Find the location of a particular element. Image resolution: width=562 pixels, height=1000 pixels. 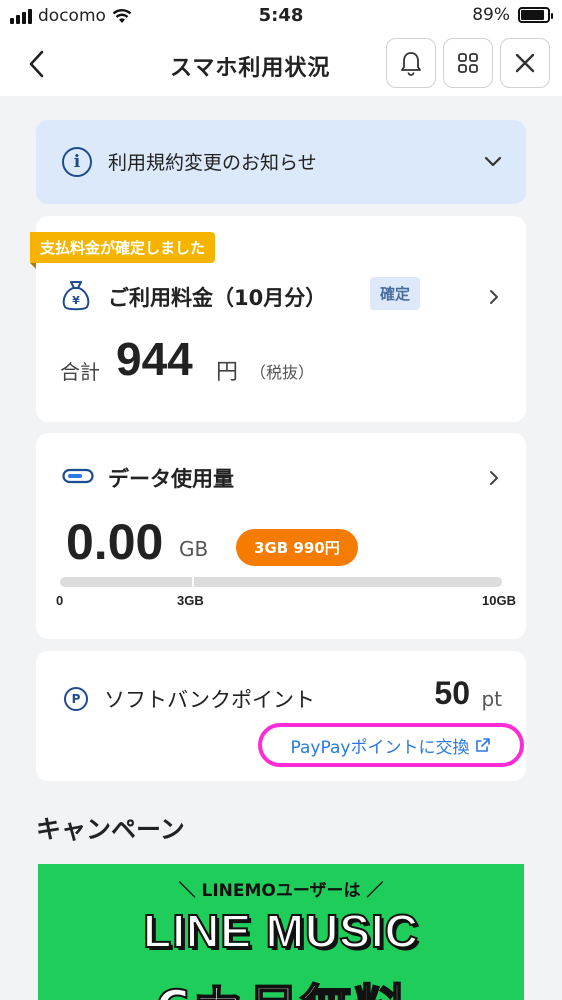

tick-label: 0 is located at coordinates (60, 600).